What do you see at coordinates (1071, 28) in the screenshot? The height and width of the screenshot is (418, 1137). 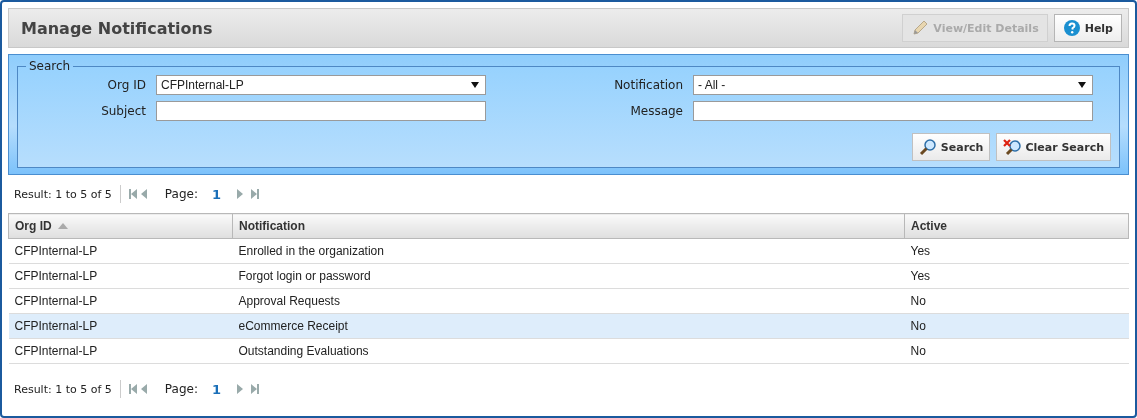 I see `help-icon` at bounding box center [1071, 28].